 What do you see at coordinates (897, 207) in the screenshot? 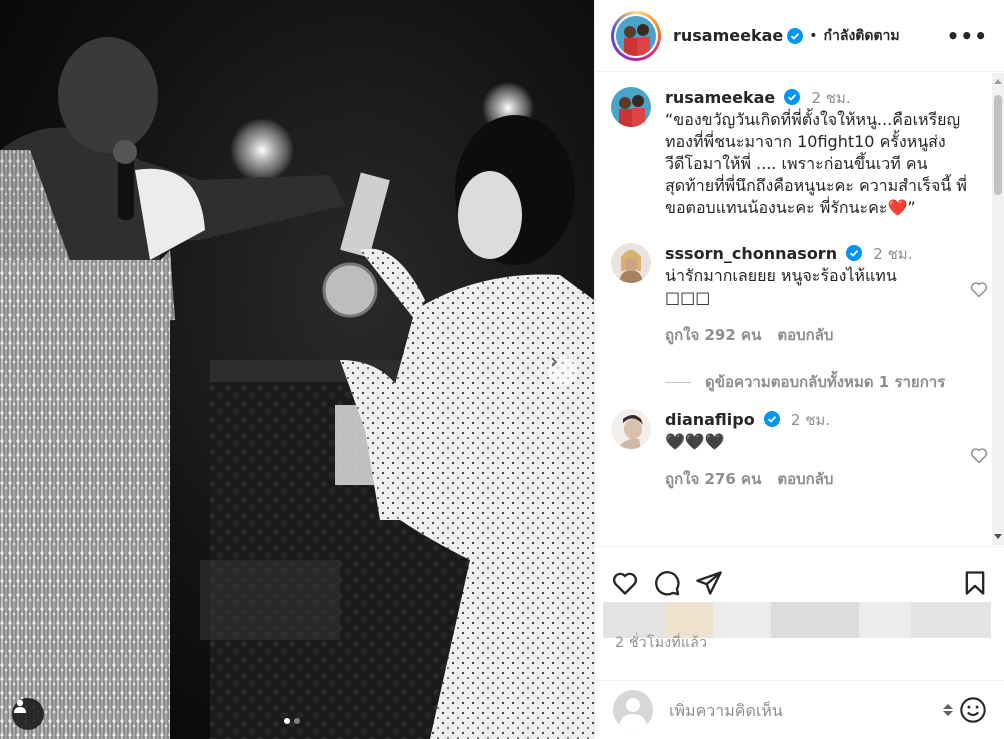
I see `red-heart-emoji: ❤️` at bounding box center [897, 207].